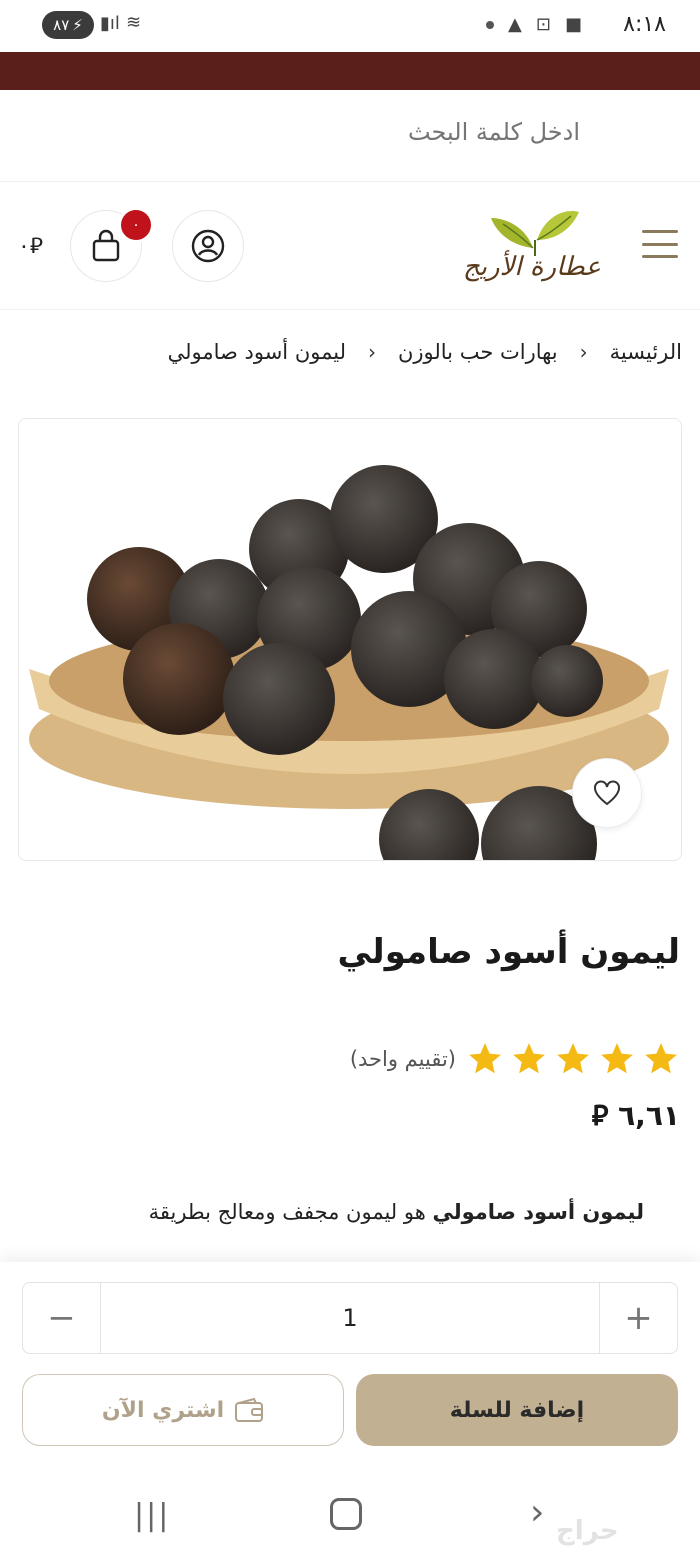  I want to click on product-price: ٦,٦١ ⃁, so click(636, 1114).